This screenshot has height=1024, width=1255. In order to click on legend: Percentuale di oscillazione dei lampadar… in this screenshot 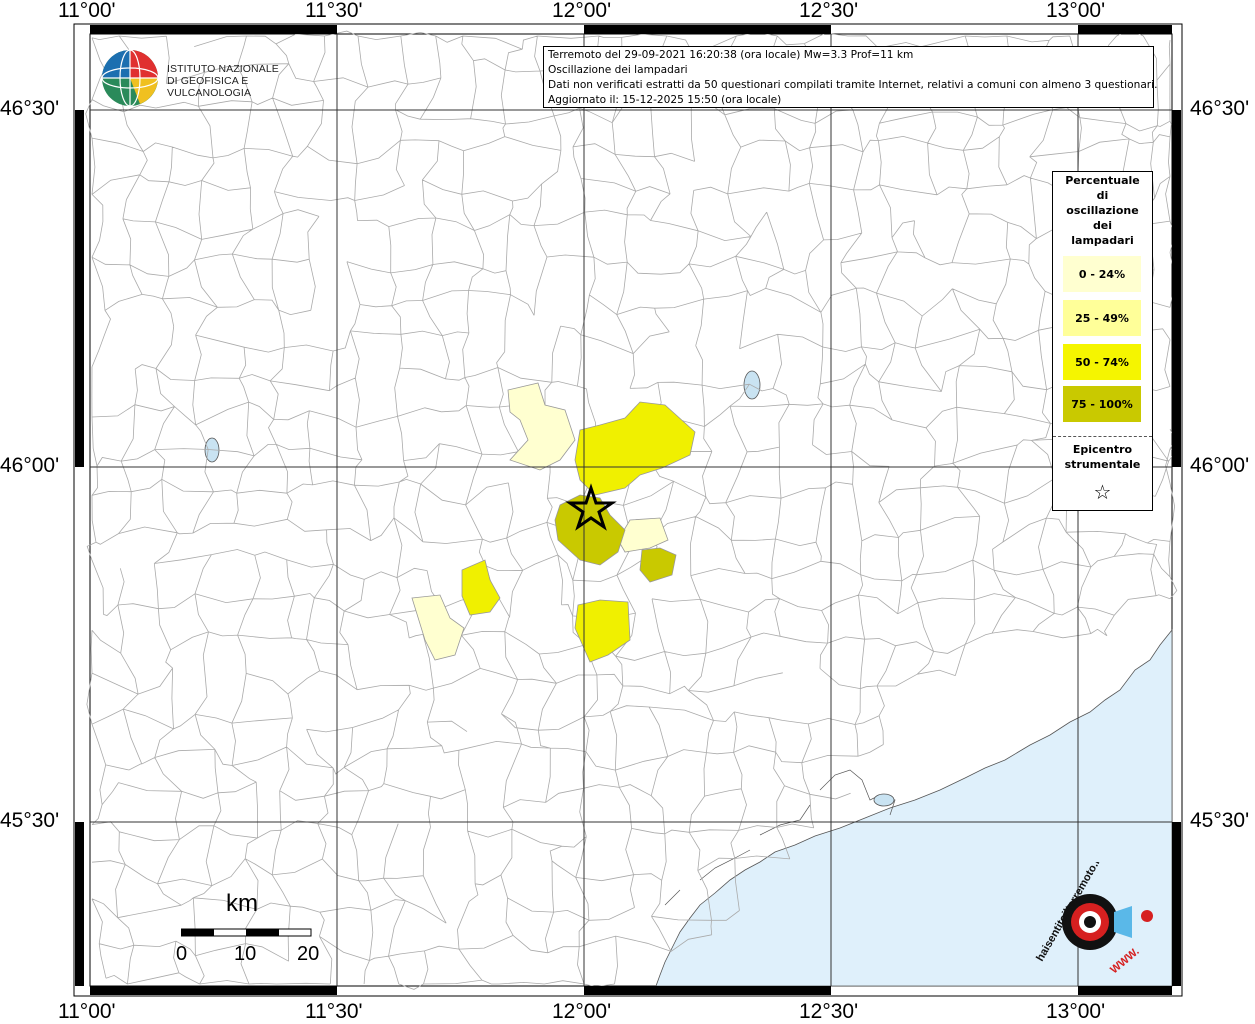, I will do `click(1102, 341)`.